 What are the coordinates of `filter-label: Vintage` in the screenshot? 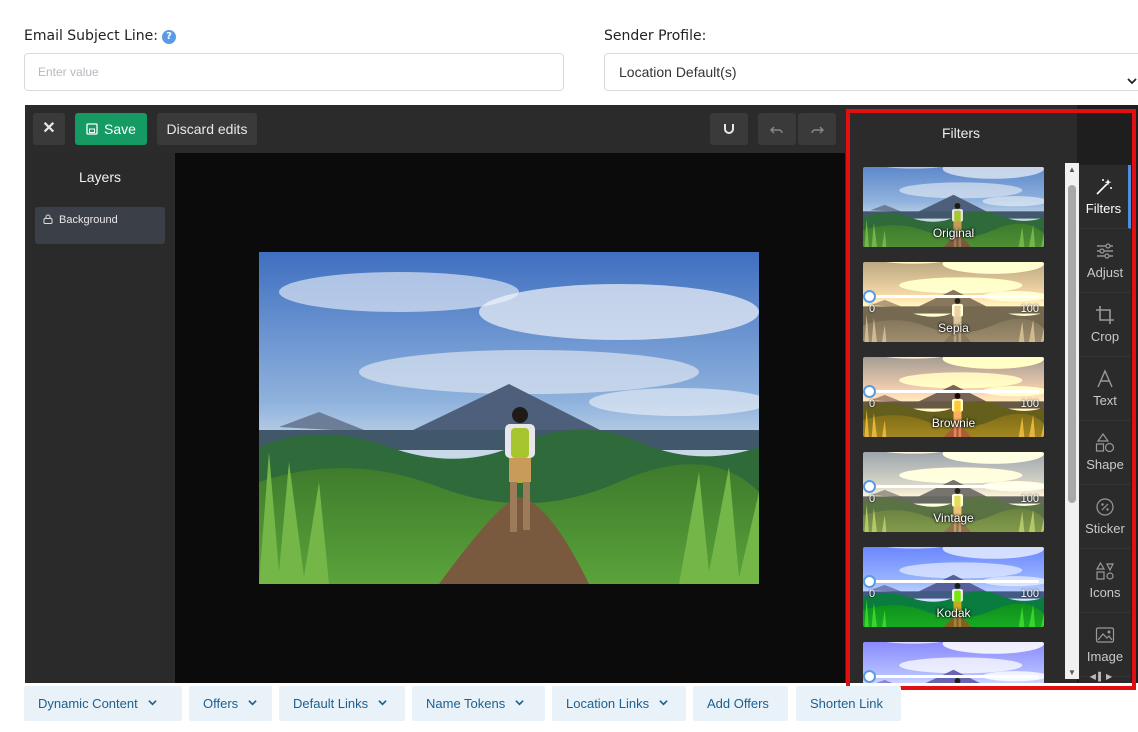 It's located at (953, 518).